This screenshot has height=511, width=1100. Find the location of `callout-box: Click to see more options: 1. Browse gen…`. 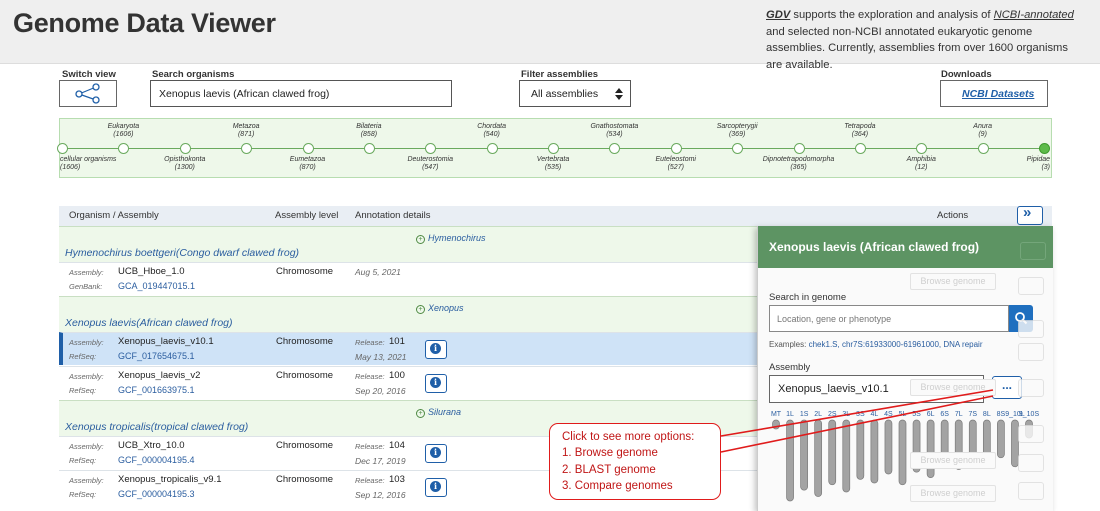

callout-box: Click to see more options: 1. Browse gen… is located at coordinates (635, 461).